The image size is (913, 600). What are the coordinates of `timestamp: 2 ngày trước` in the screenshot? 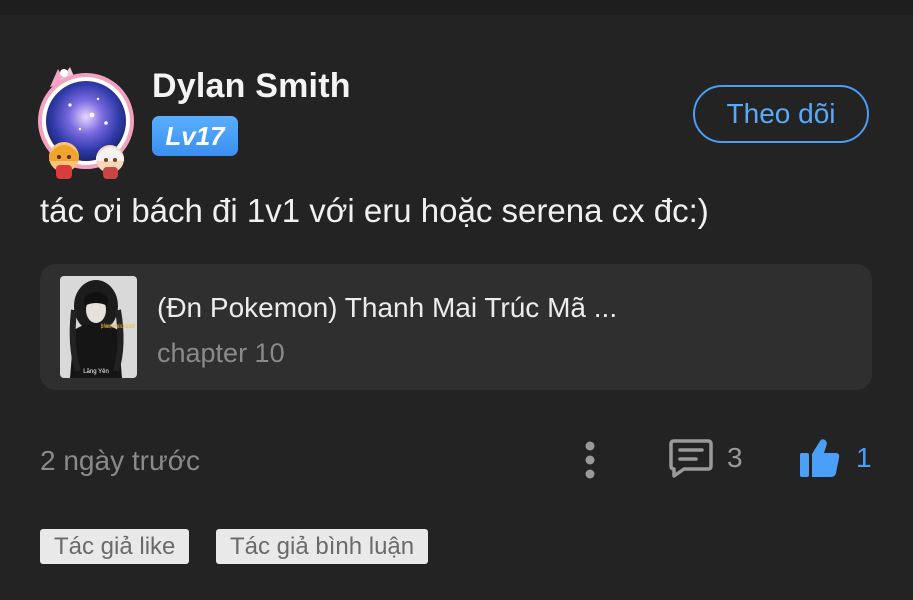 It's located at (120, 460).